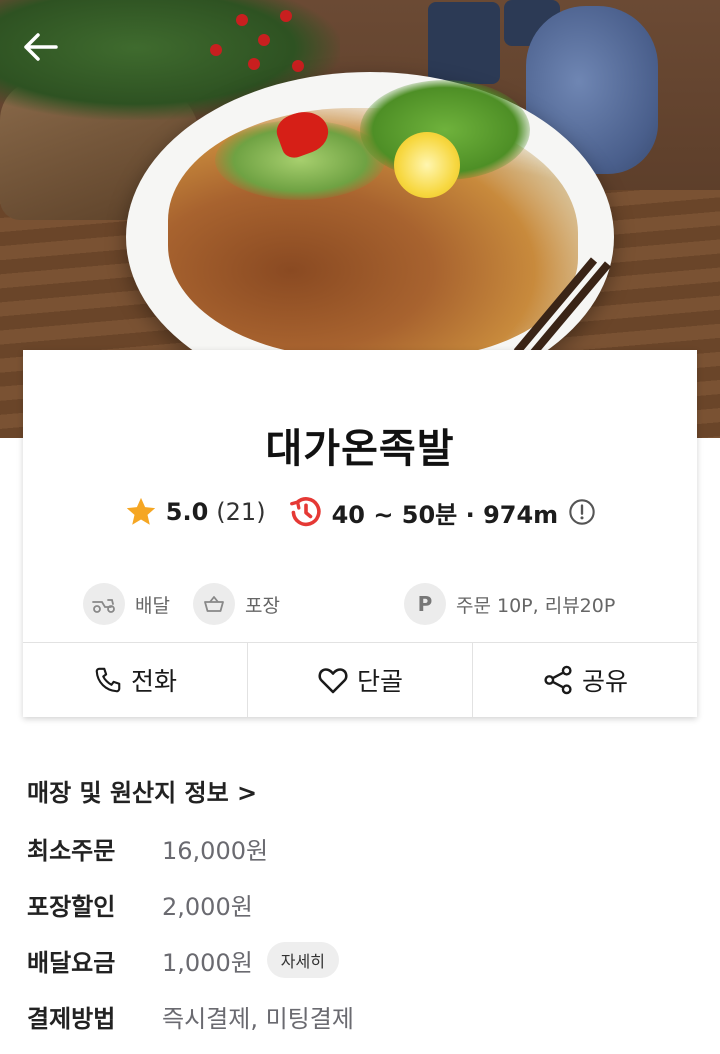 Image resolution: width=720 pixels, height=1054 pixels. I want to click on clock-icon, so click(305, 512).